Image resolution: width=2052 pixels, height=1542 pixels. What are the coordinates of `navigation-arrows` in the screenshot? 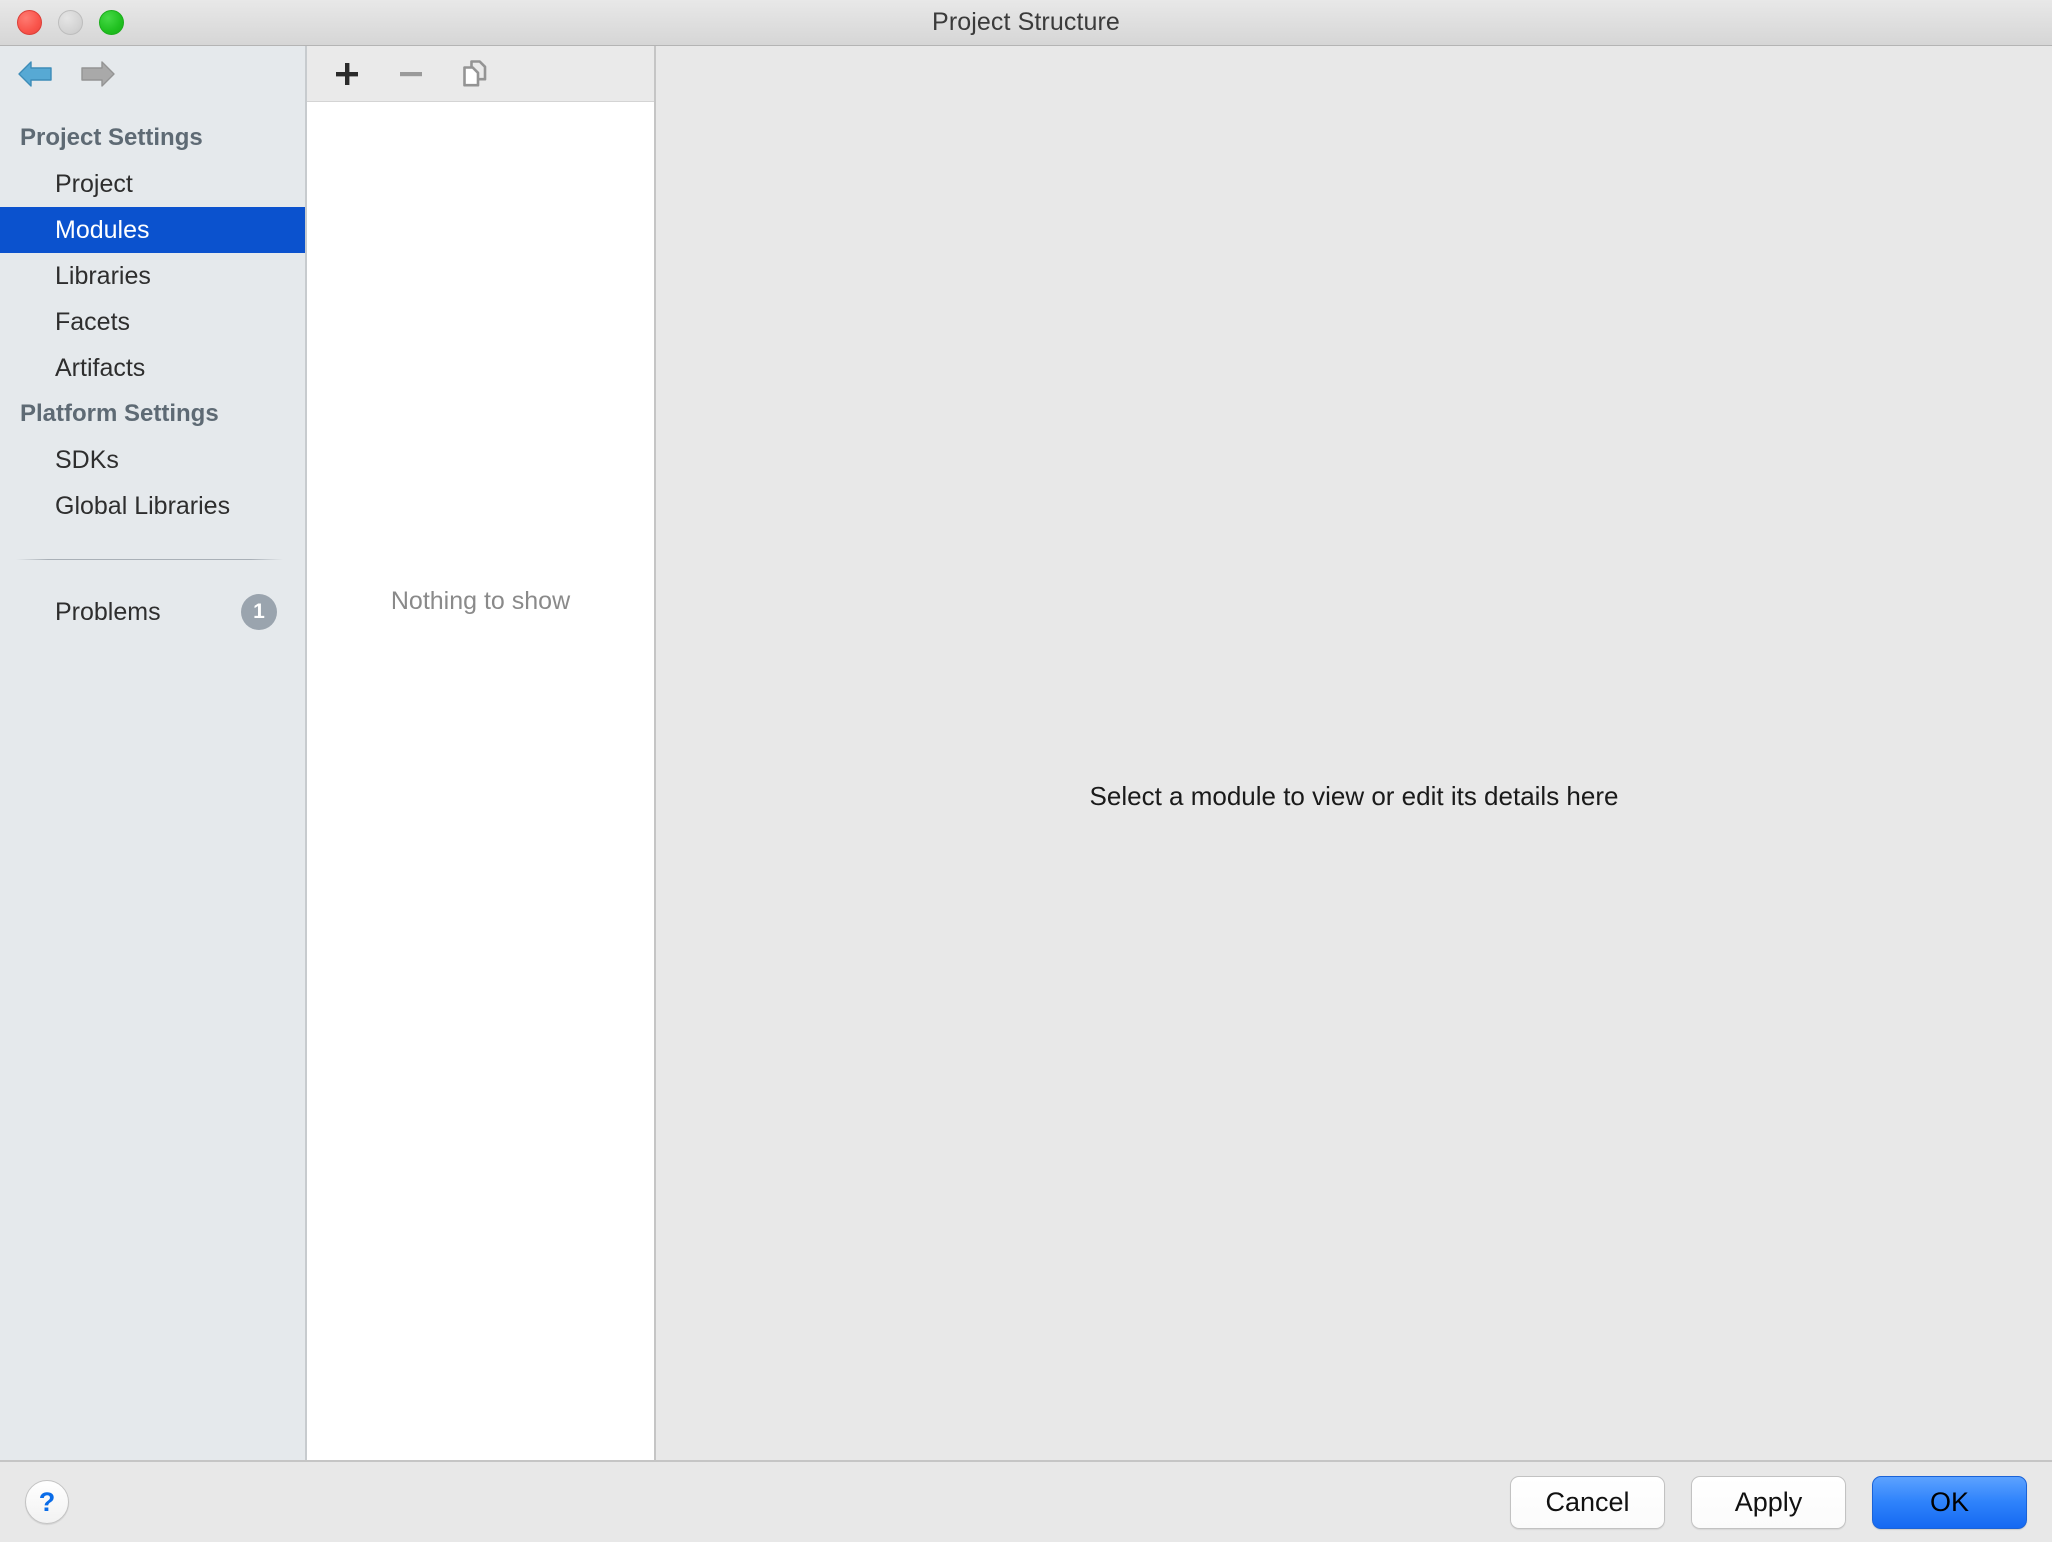 It's located at (152, 73).